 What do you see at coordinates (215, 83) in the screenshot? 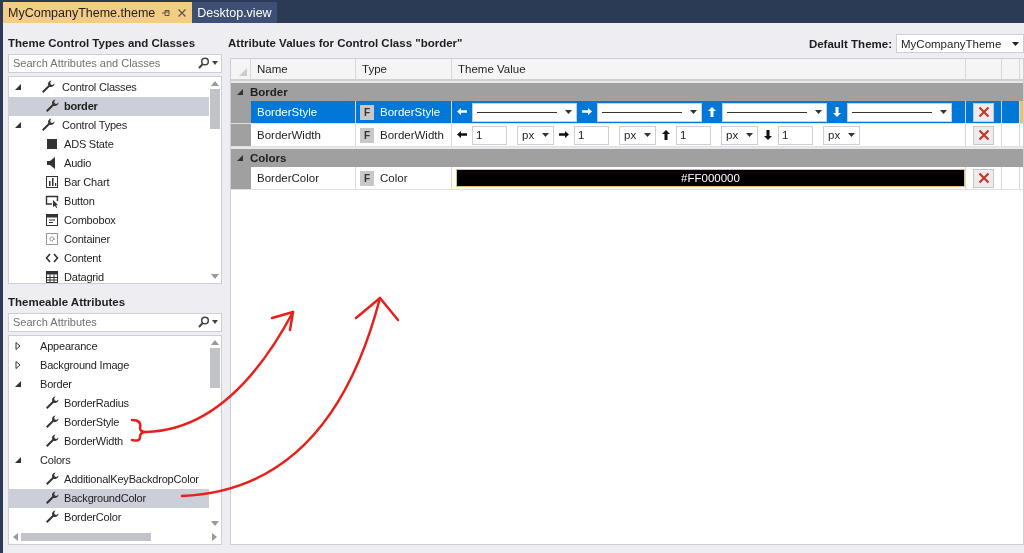
I see `scroll-up-icon` at bounding box center [215, 83].